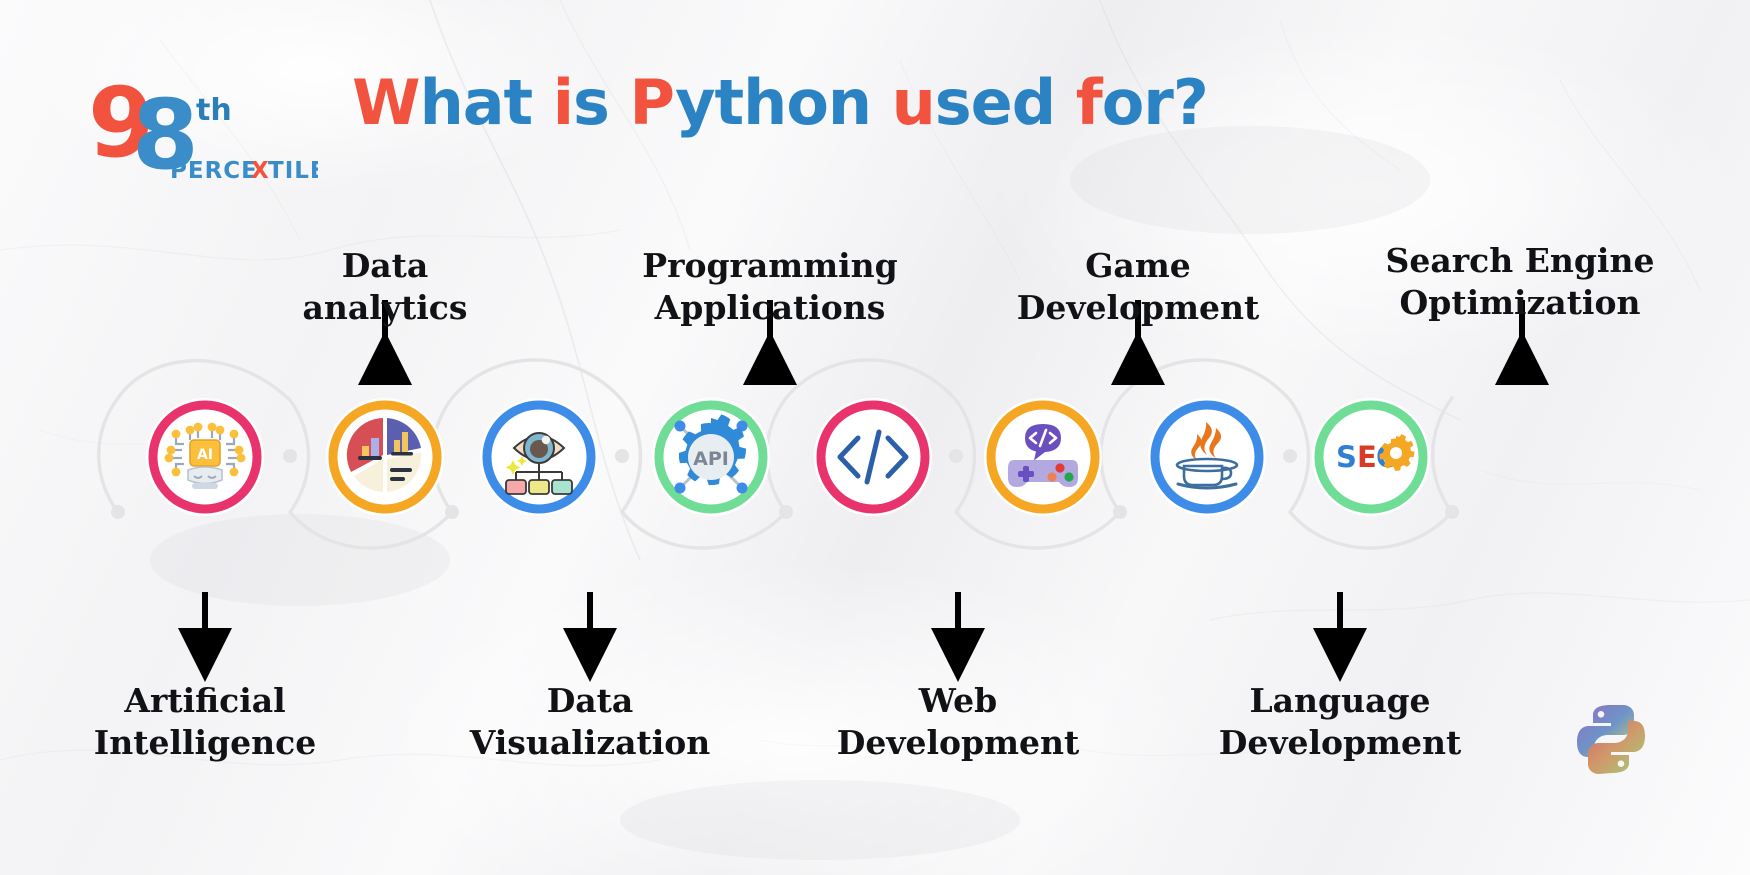 The height and width of the screenshot is (875, 1750). I want to click on svg-text: AI, so click(205, 455).